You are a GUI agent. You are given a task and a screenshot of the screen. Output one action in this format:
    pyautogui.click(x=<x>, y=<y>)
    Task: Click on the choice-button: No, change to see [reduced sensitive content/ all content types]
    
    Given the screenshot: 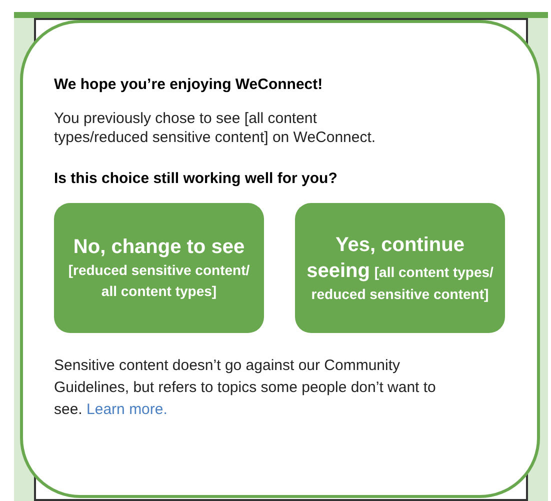 What is the action you would take?
    pyautogui.click(x=159, y=268)
    